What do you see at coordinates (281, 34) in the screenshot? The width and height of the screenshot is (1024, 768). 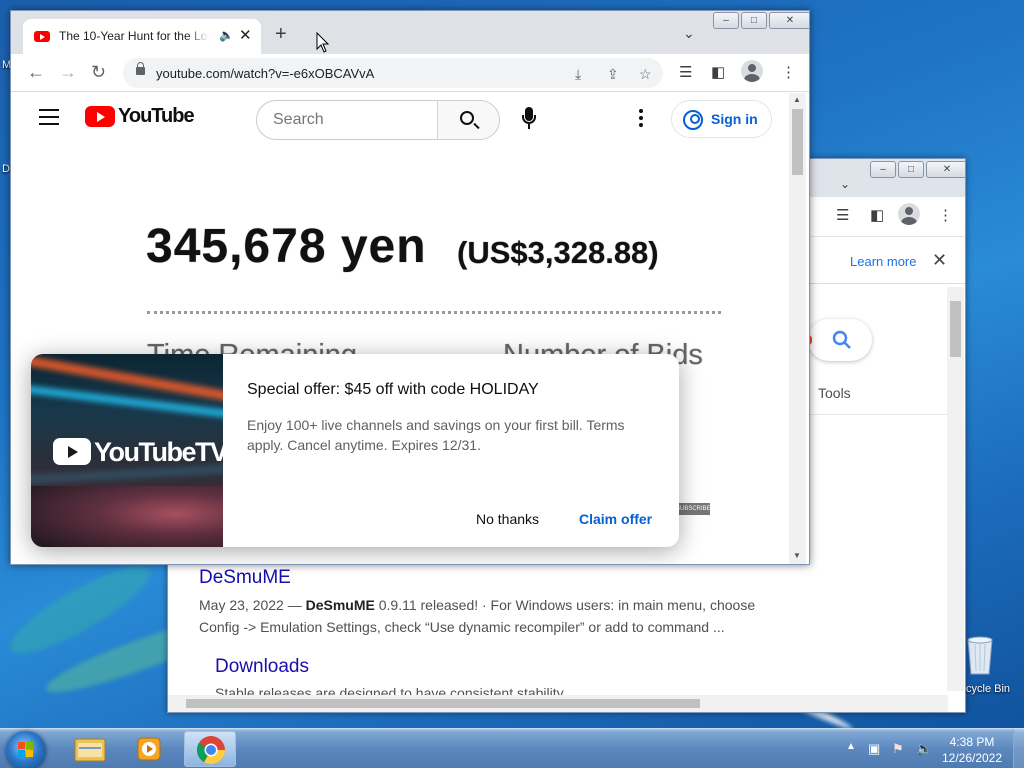 I see `new-tab-button: +` at bounding box center [281, 34].